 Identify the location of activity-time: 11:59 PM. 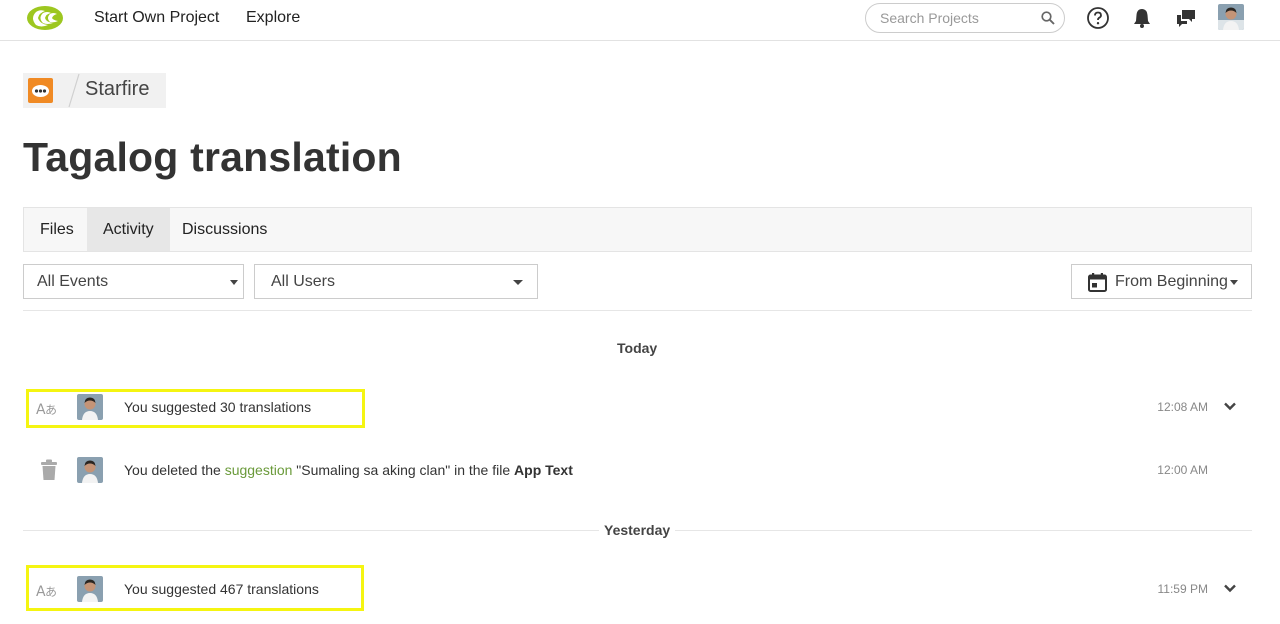
(1182, 589).